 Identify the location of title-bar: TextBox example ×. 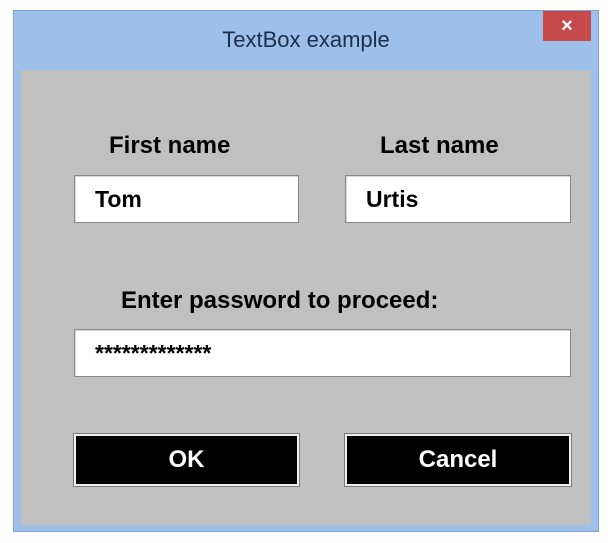
(306, 40).